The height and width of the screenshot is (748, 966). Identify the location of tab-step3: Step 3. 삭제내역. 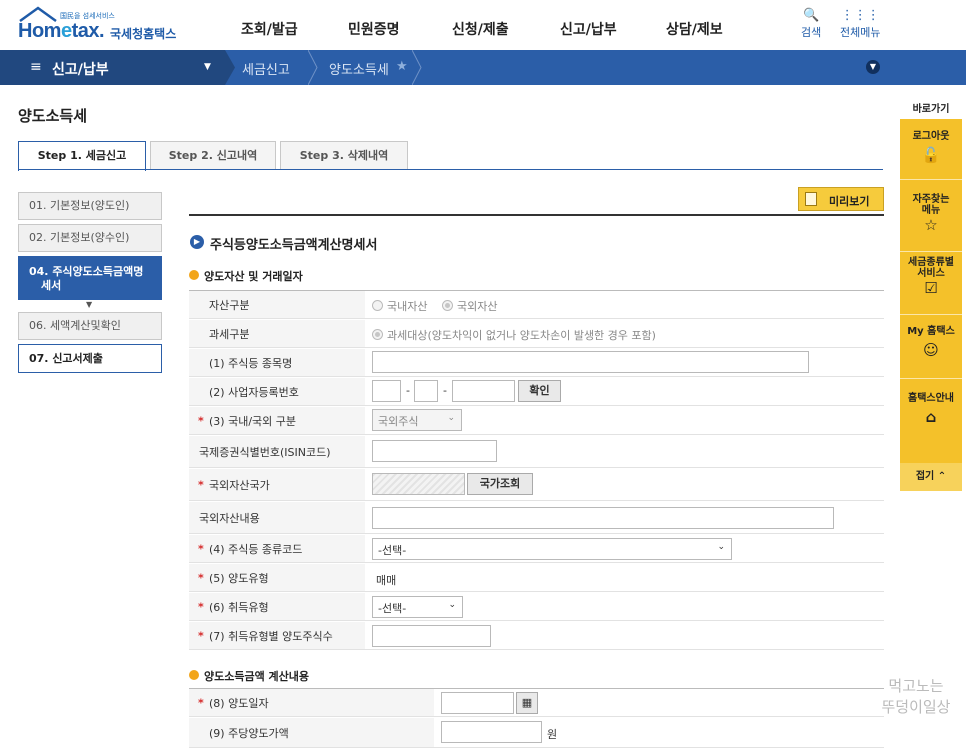
(344, 155).